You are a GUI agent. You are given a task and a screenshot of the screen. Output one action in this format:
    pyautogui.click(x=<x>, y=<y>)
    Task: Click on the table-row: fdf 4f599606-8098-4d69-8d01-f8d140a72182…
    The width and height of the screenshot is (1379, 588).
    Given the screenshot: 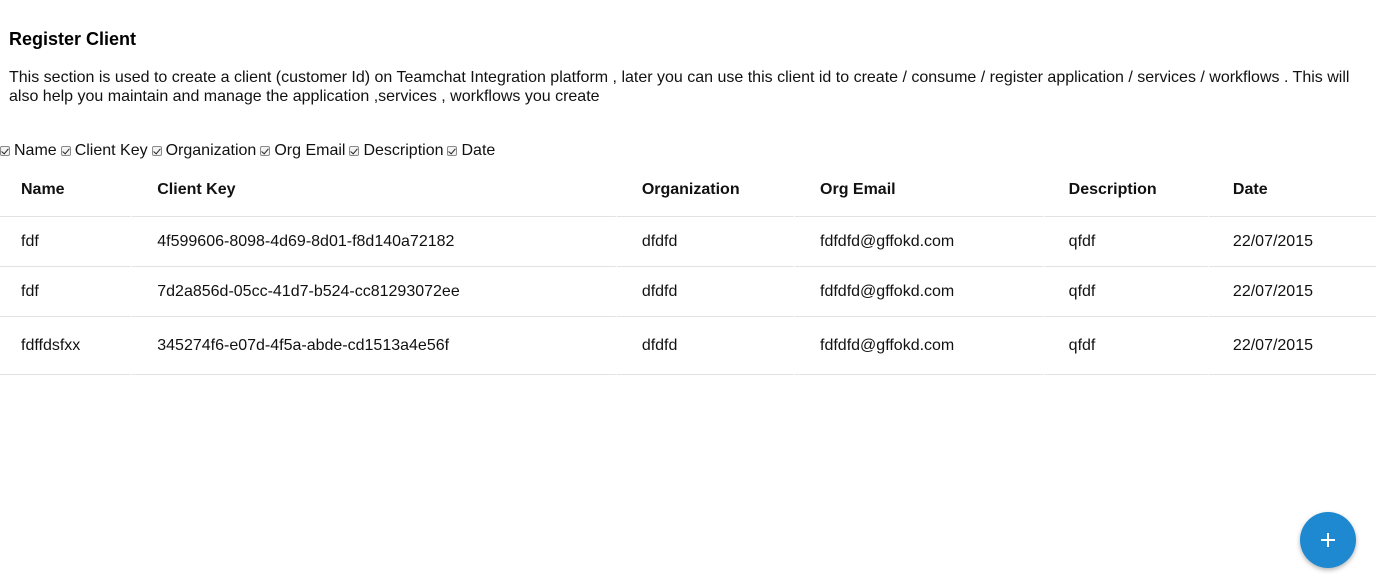 What is the action you would take?
    pyautogui.click(x=688, y=242)
    